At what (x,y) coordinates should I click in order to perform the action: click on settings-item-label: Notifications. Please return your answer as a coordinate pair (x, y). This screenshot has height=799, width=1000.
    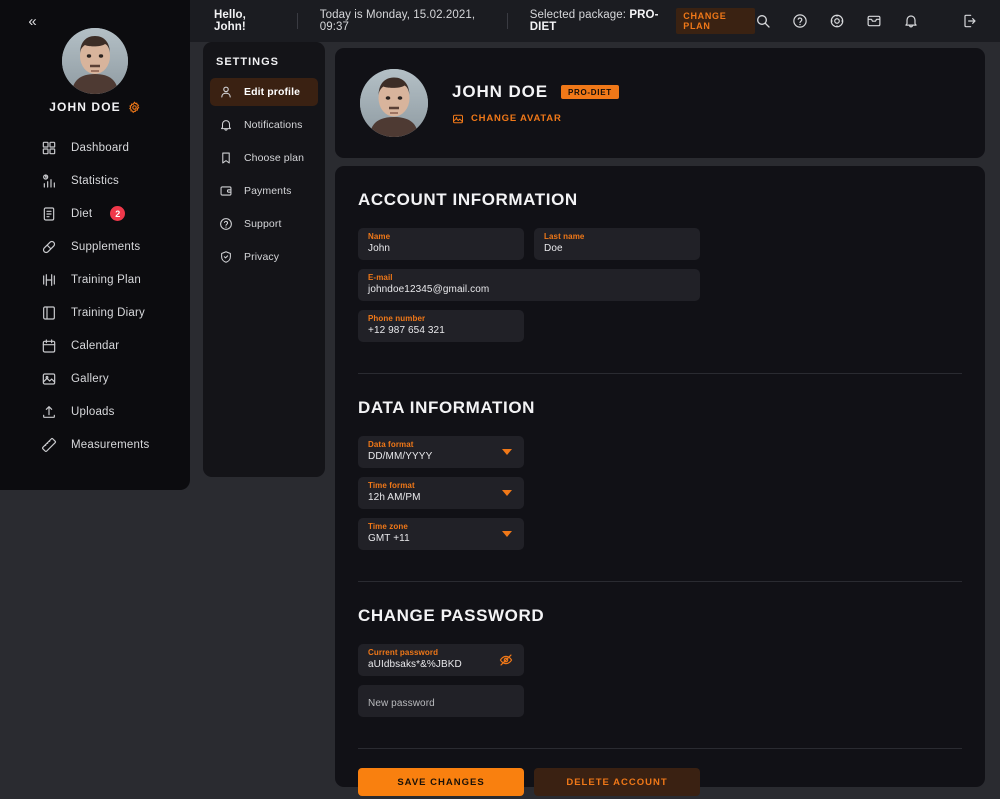
    Looking at the image, I should click on (273, 125).